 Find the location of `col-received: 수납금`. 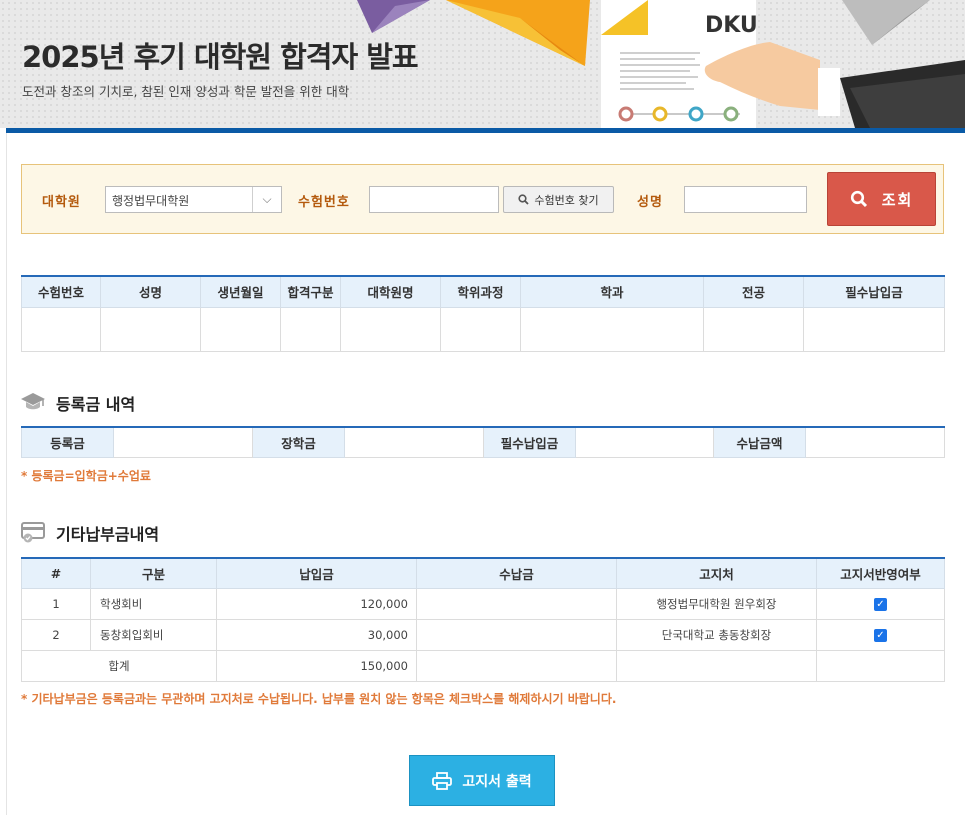

col-received: 수납금 is located at coordinates (516, 573).